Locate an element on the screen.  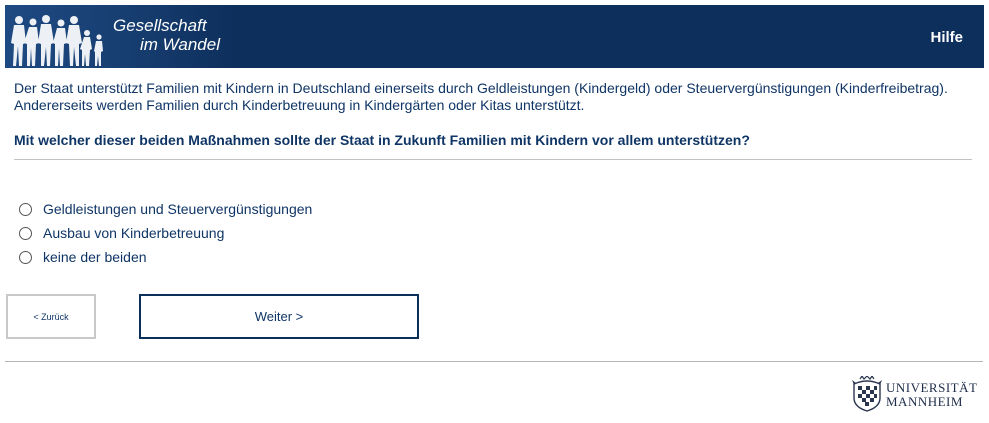
option-kinderbetreuung: Ausbau von Kinderbetreuung is located at coordinates (165, 233).